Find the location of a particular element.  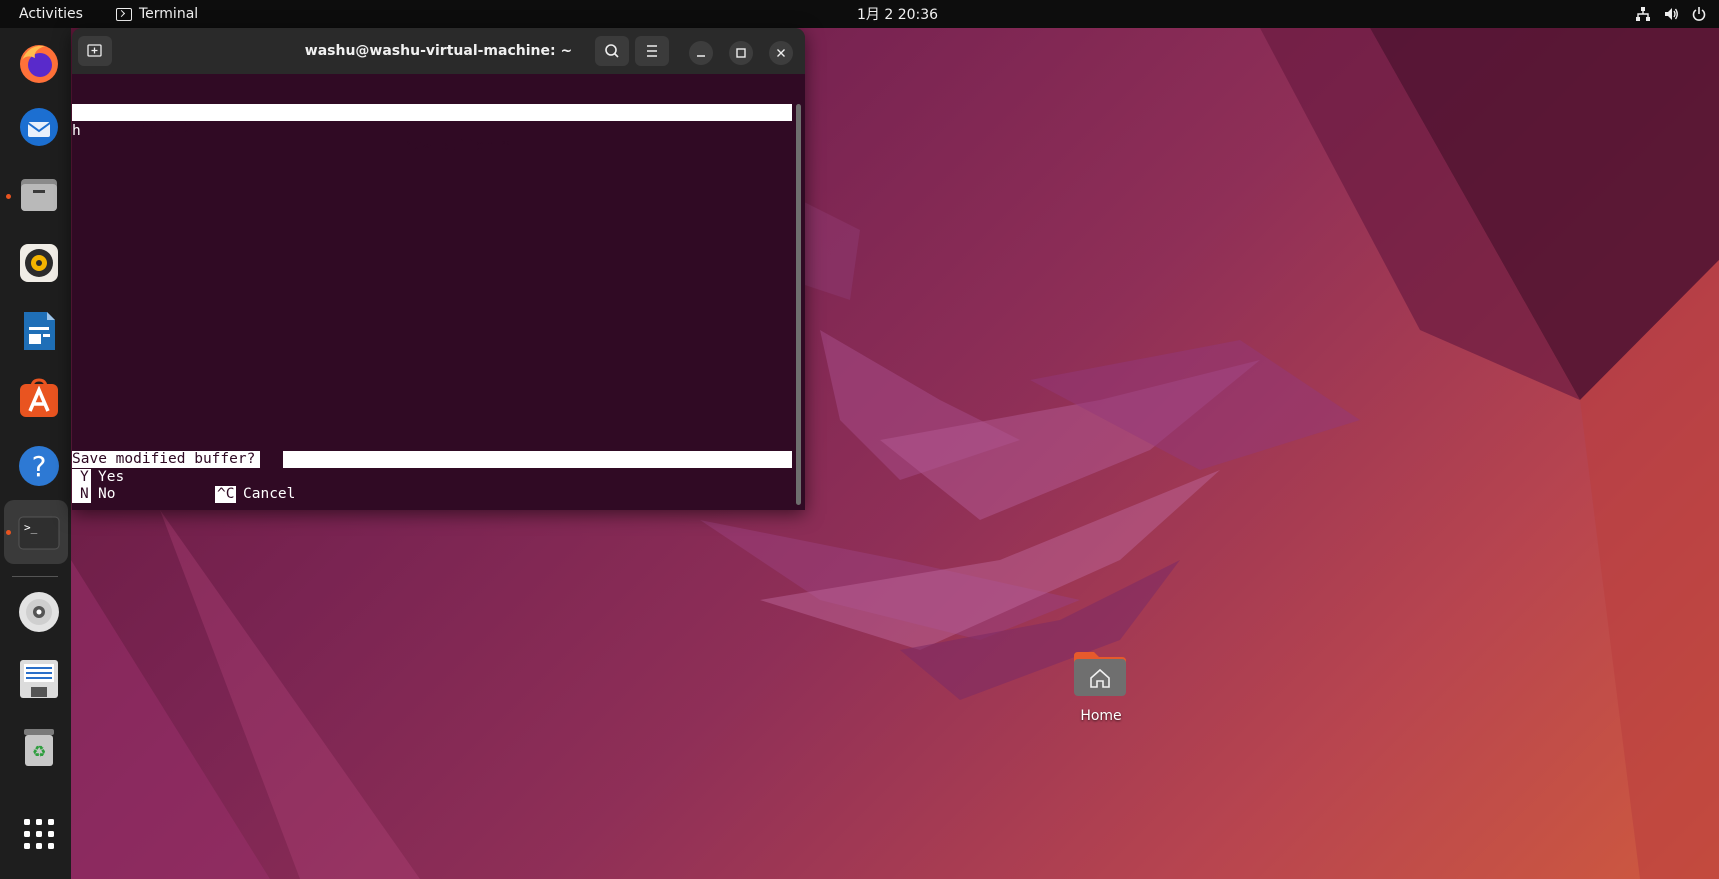

volume-icon is located at coordinates (1671, 14).